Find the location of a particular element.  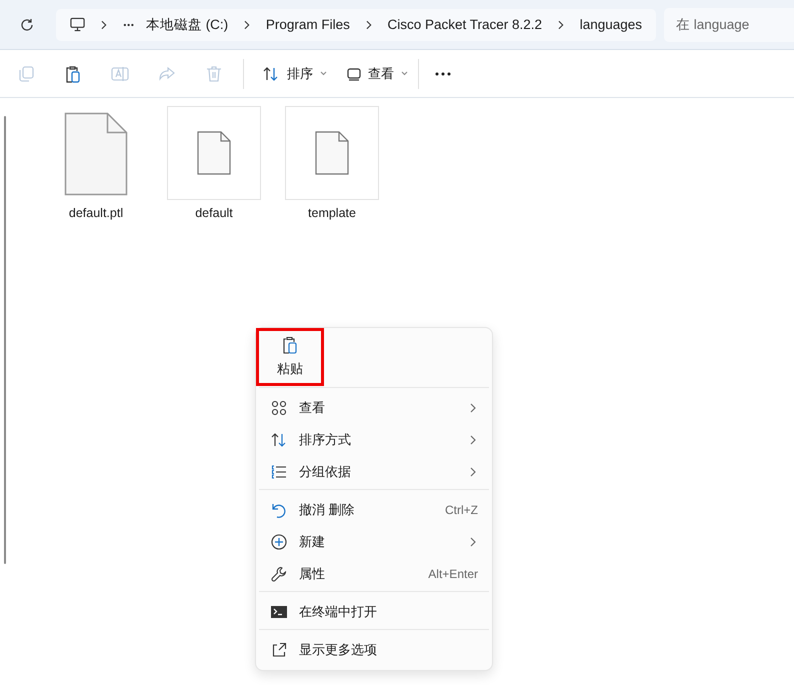

menu-item: 在终端中打开 is located at coordinates (374, 612).